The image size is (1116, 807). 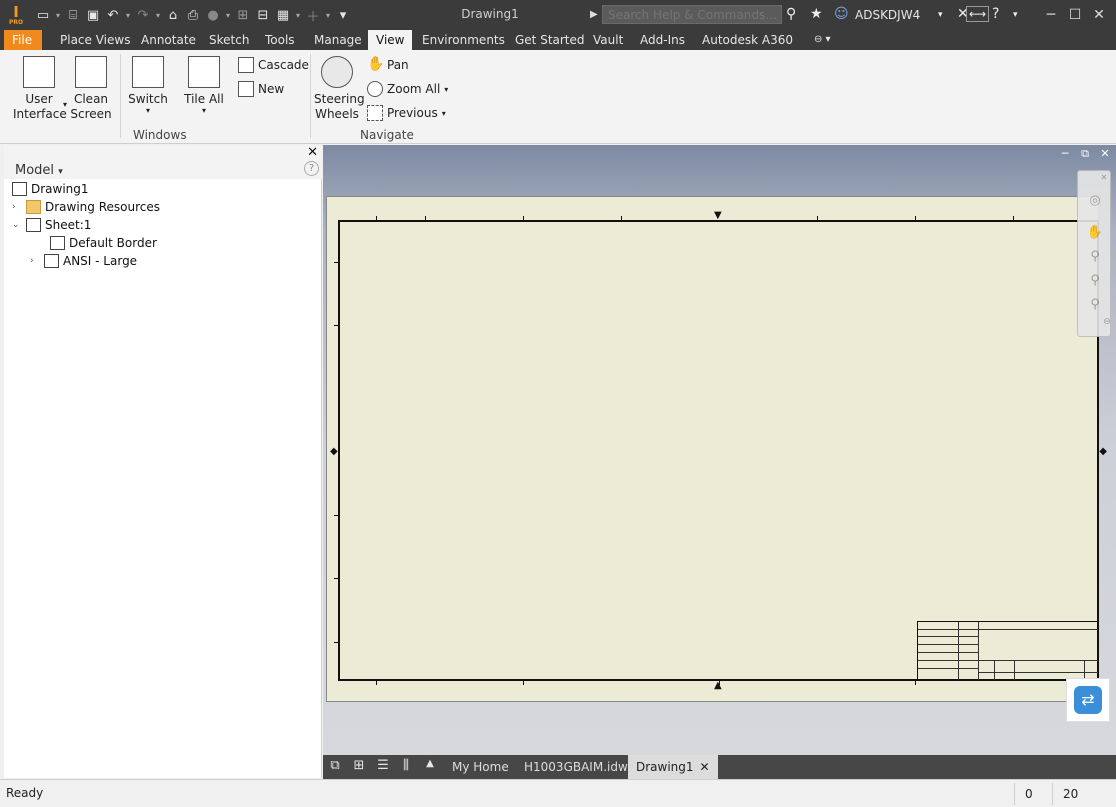 What do you see at coordinates (86, 207) in the screenshot?
I see `tree-item-drawing-resources: › Drawing Resources` at bounding box center [86, 207].